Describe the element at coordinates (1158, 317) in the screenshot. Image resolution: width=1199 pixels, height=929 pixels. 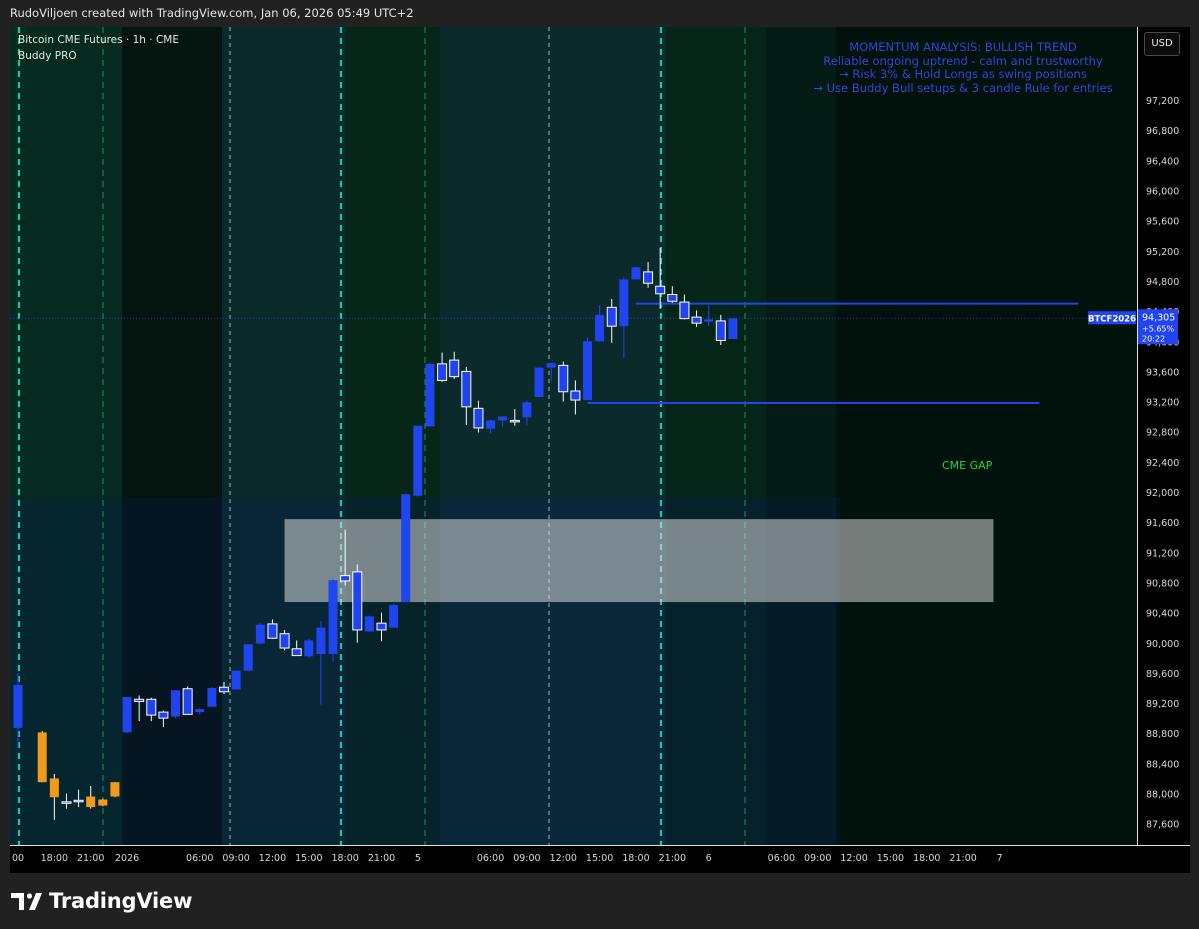
I see `last-price-label: 94,305` at that location.